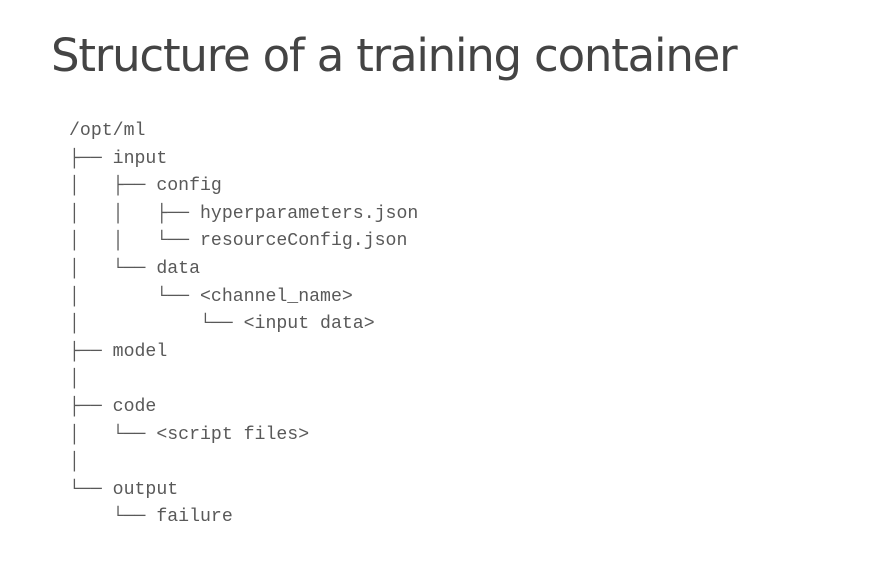  I want to click on tree-line: │ └── data, so click(243, 270).